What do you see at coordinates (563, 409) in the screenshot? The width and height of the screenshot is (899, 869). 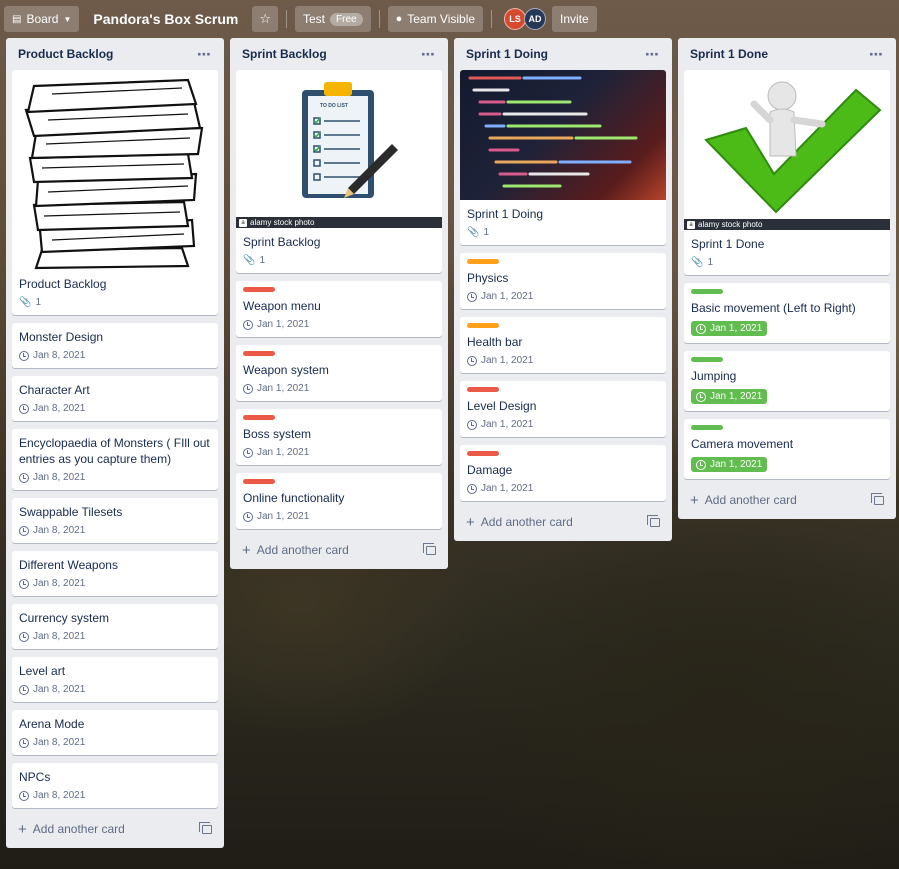 I see `list-card: Level Design Jan 1, 2021` at bounding box center [563, 409].